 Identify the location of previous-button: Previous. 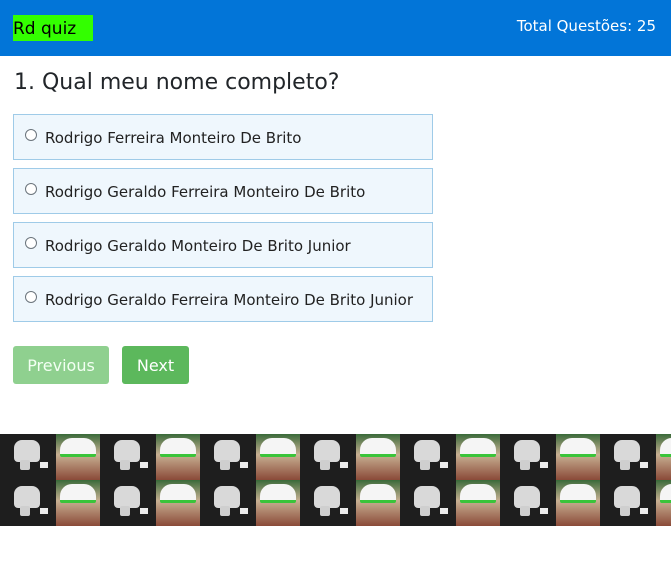
(61, 365).